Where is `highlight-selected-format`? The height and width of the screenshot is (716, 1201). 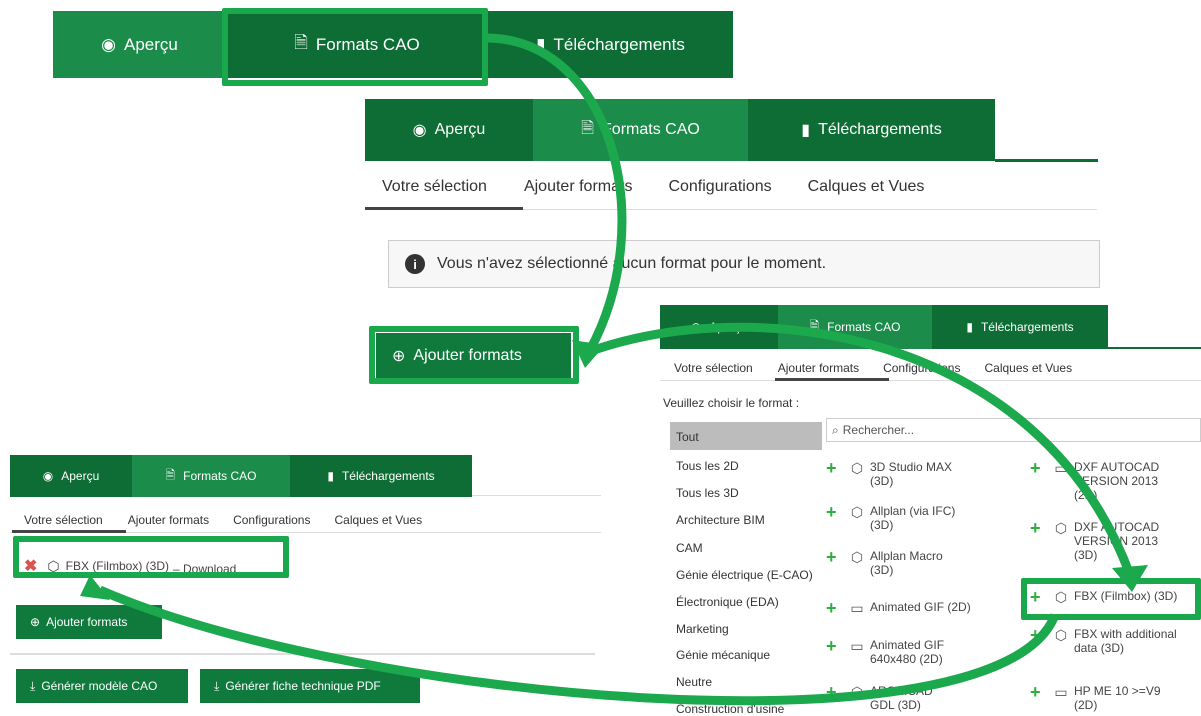 highlight-selected-format is located at coordinates (151, 557).